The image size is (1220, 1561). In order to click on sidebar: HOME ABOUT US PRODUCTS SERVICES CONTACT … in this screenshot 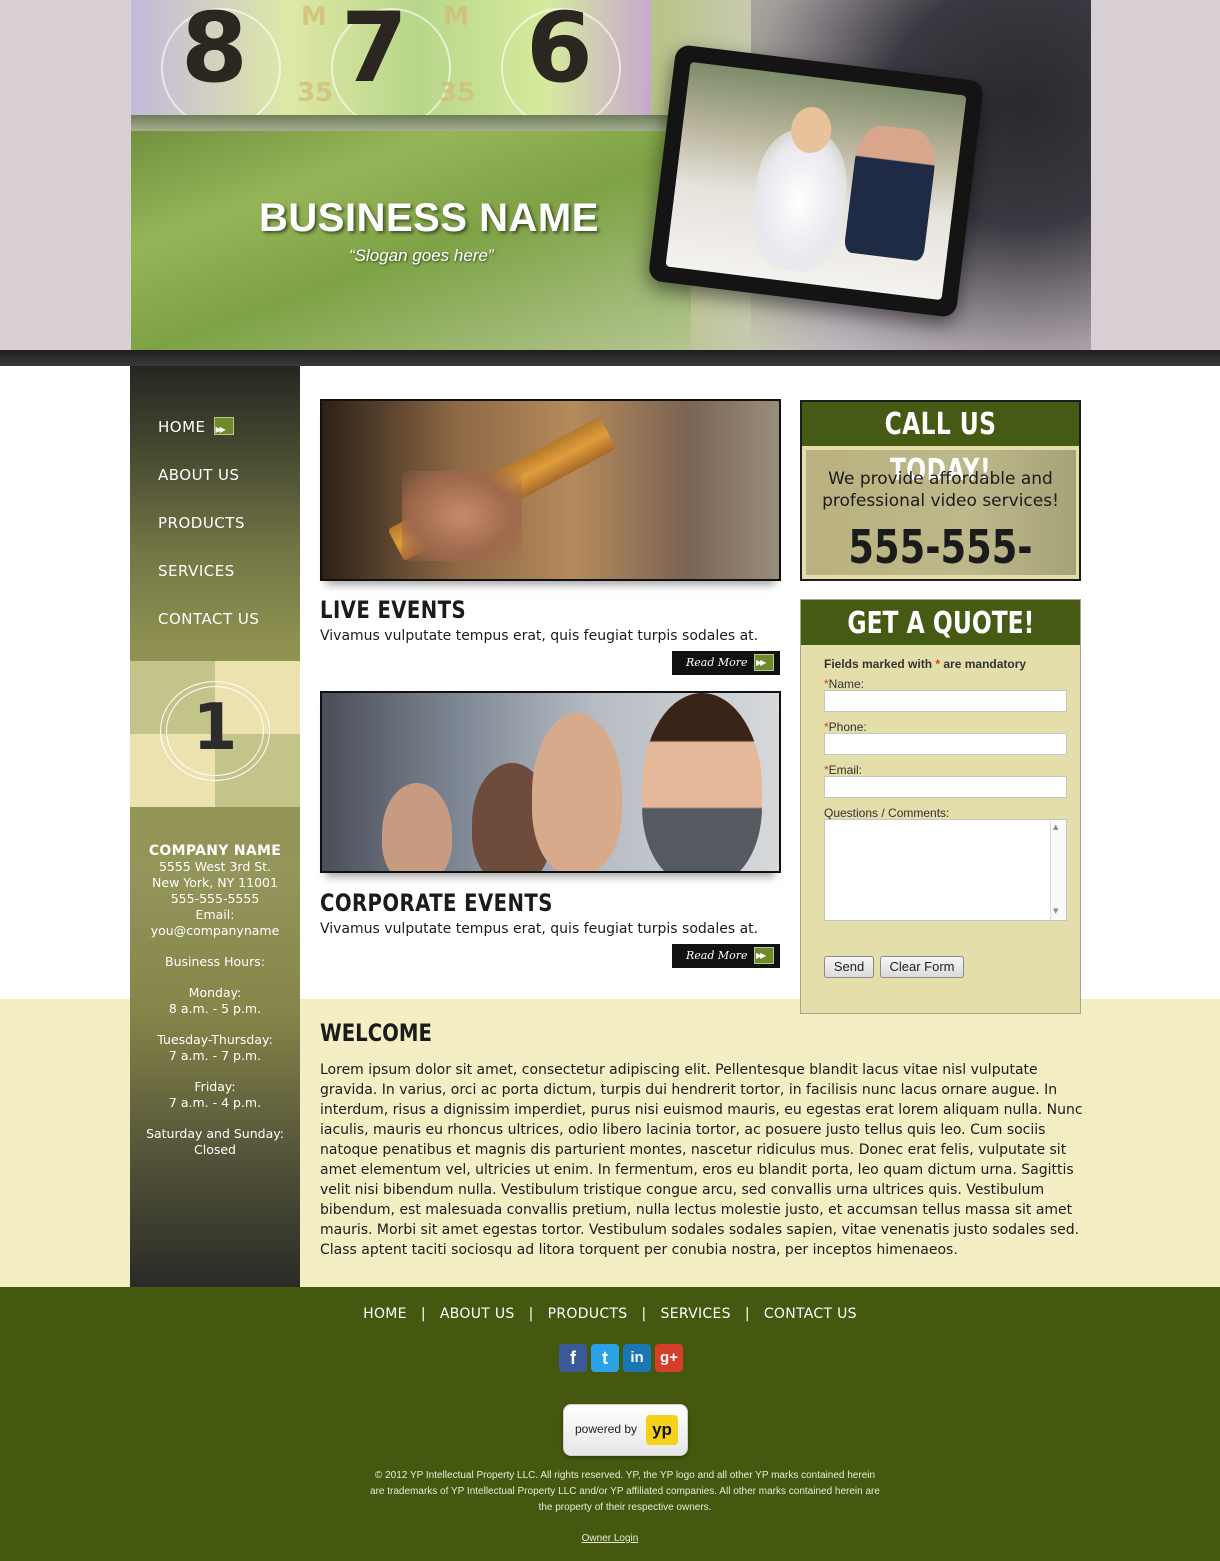, I will do `click(215, 828)`.